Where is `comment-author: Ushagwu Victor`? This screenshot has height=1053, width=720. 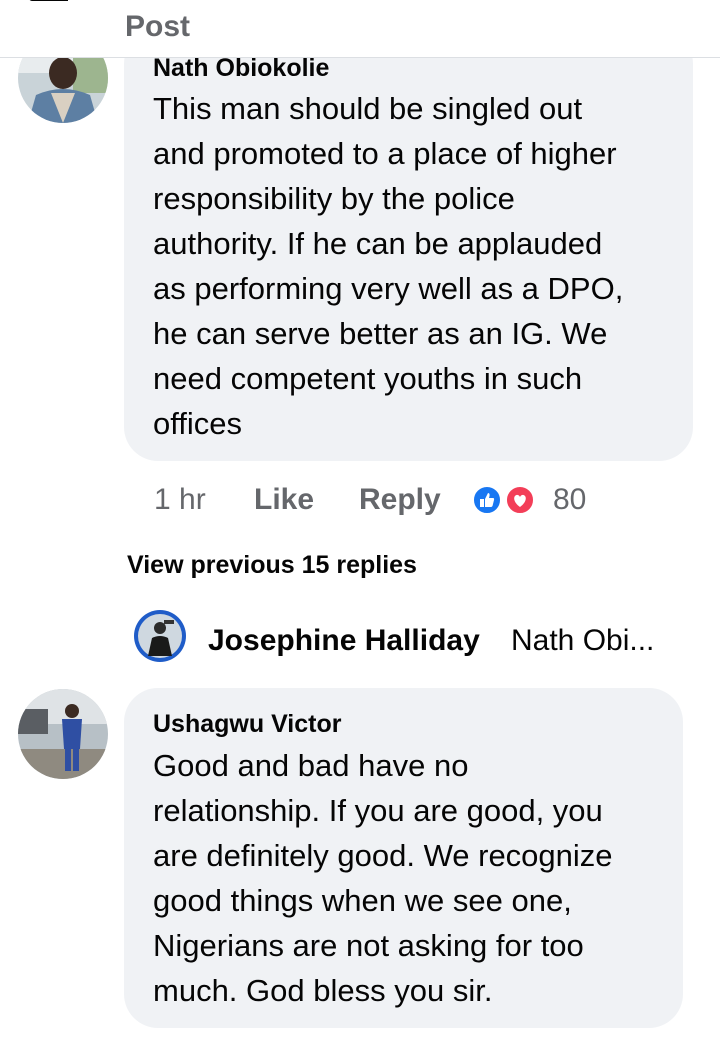
comment-author: Ushagwu Victor is located at coordinates (247, 724).